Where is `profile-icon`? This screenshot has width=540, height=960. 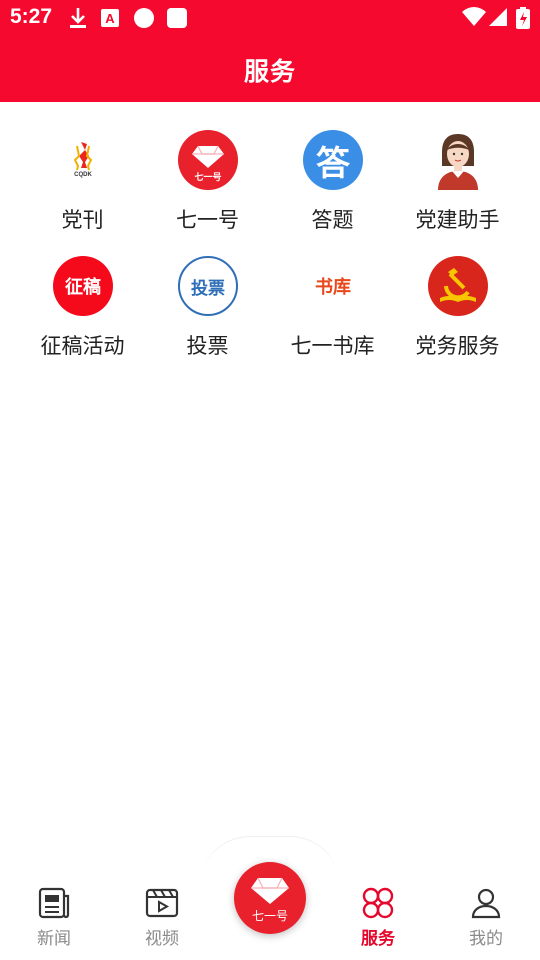
profile-icon is located at coordinates (486, 903).